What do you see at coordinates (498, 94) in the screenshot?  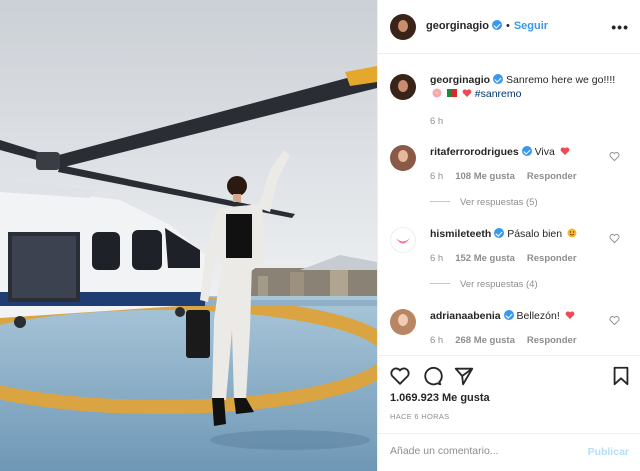 I see `caption-hashtag: #sanremo` at bounding box center [498, 94].